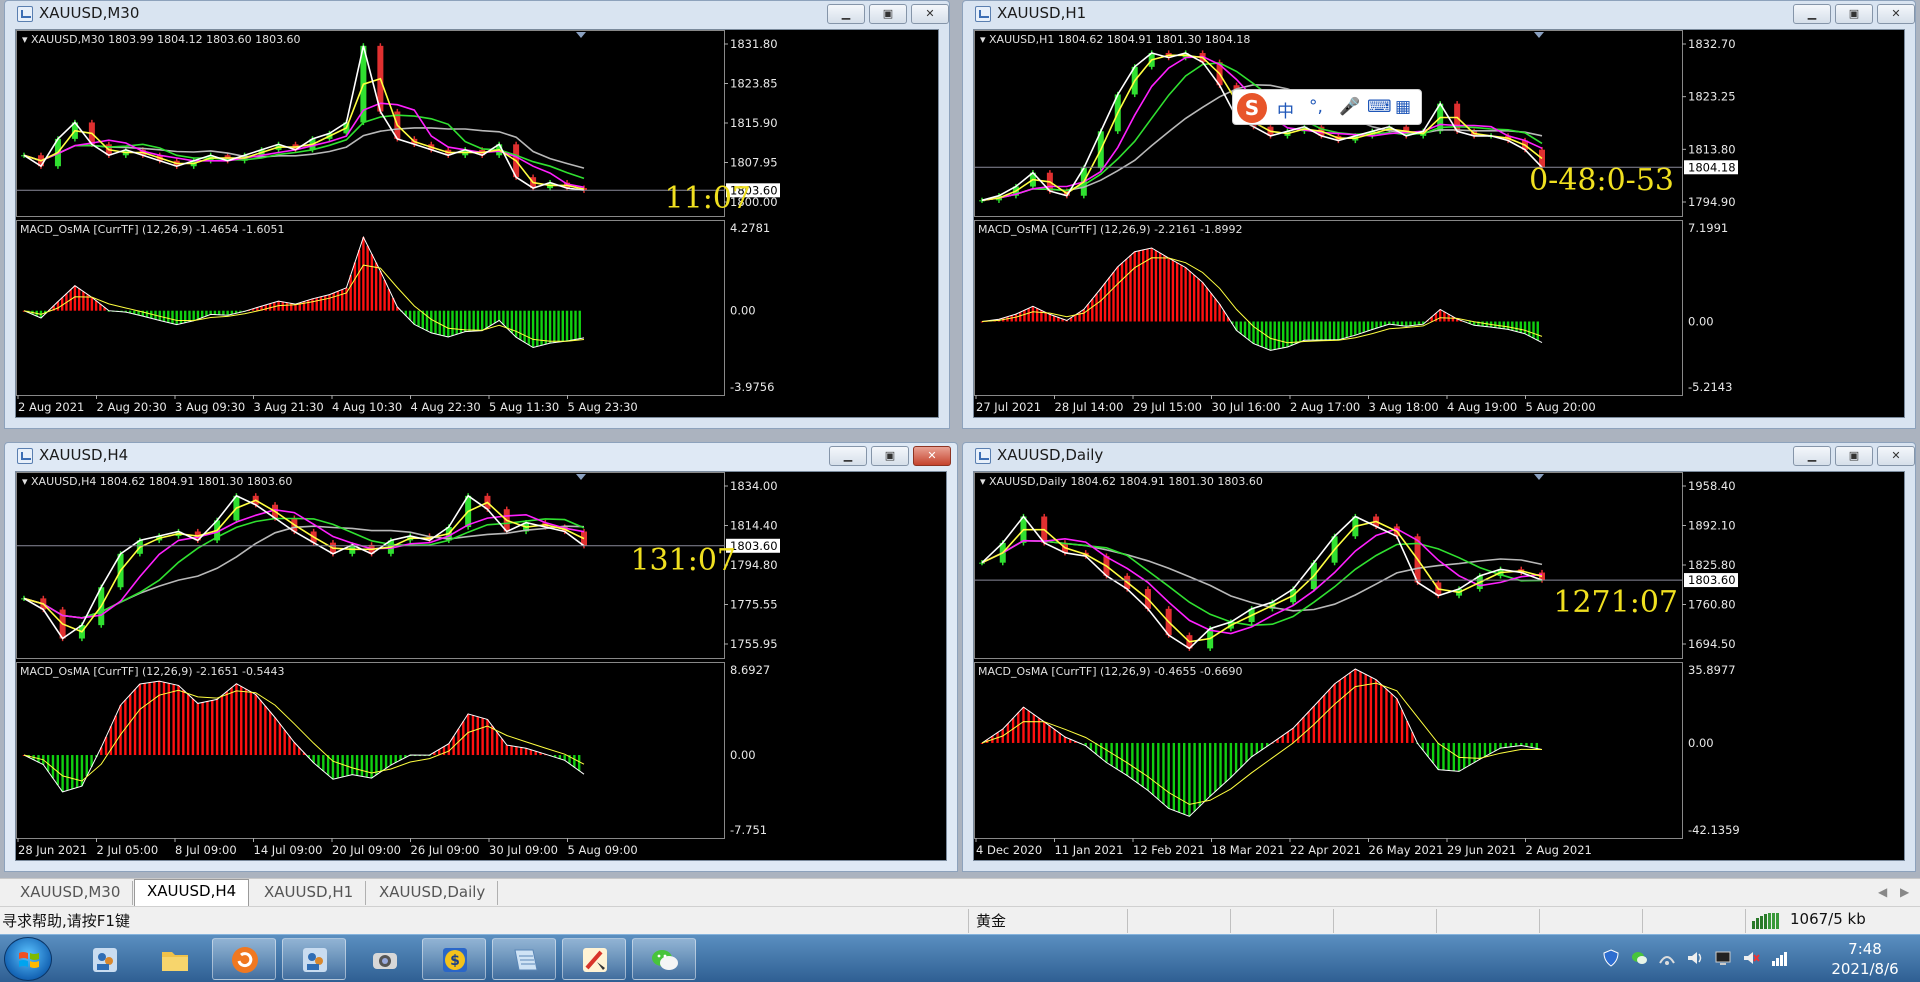 Image resolution: width=1920 pixels, height=982 pixels. What do you see at coordinates (1751, 958) in the screenshot?
I see `mute-icon` at bounding box center [1751, 958].